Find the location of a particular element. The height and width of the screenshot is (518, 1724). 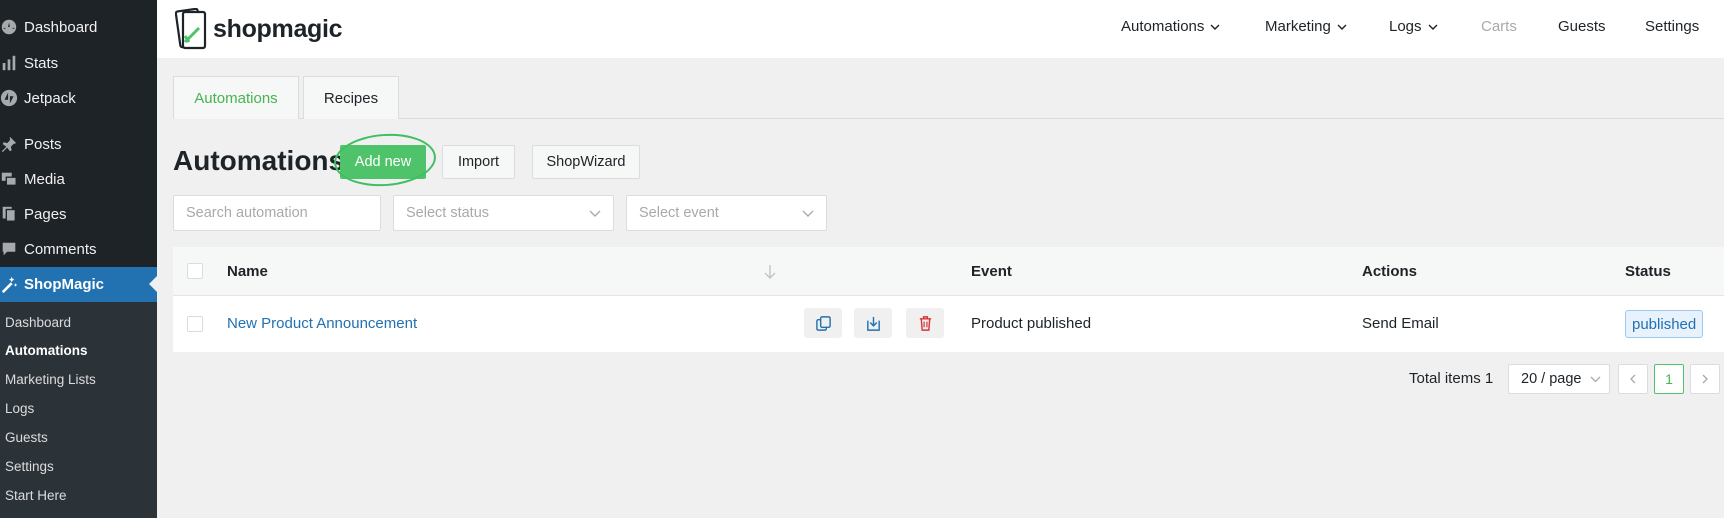

status-placeholder: Select status is located at coordinates (448, 213).